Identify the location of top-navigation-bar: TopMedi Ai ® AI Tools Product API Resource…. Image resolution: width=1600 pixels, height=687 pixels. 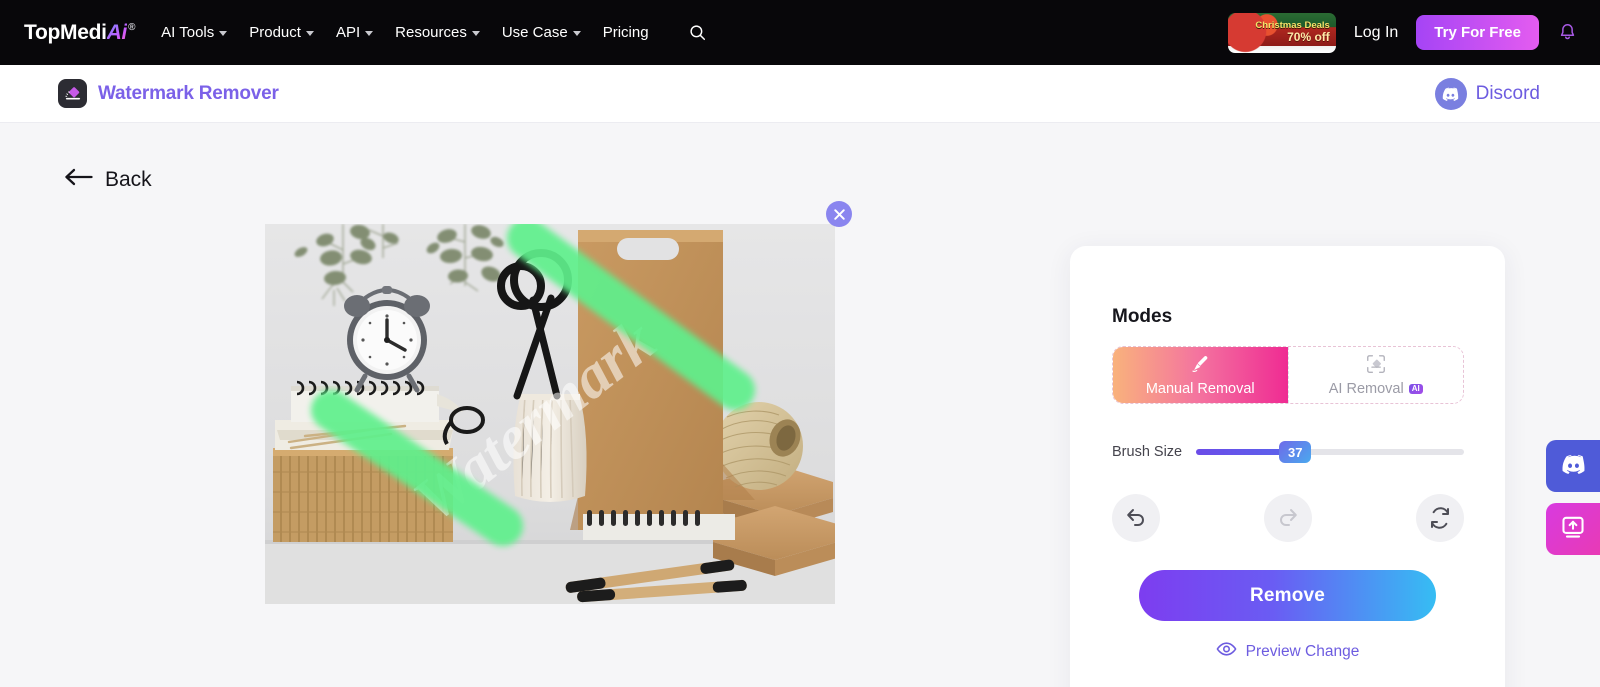
(800, 32).